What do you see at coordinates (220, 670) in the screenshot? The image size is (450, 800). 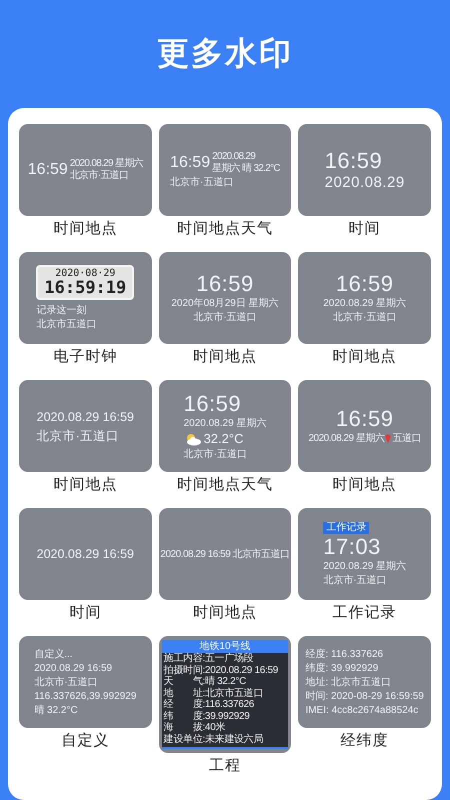 I see `table-row-text: 拍摄时间:2020.08.29 16:59` at bounding box center [220, 670].